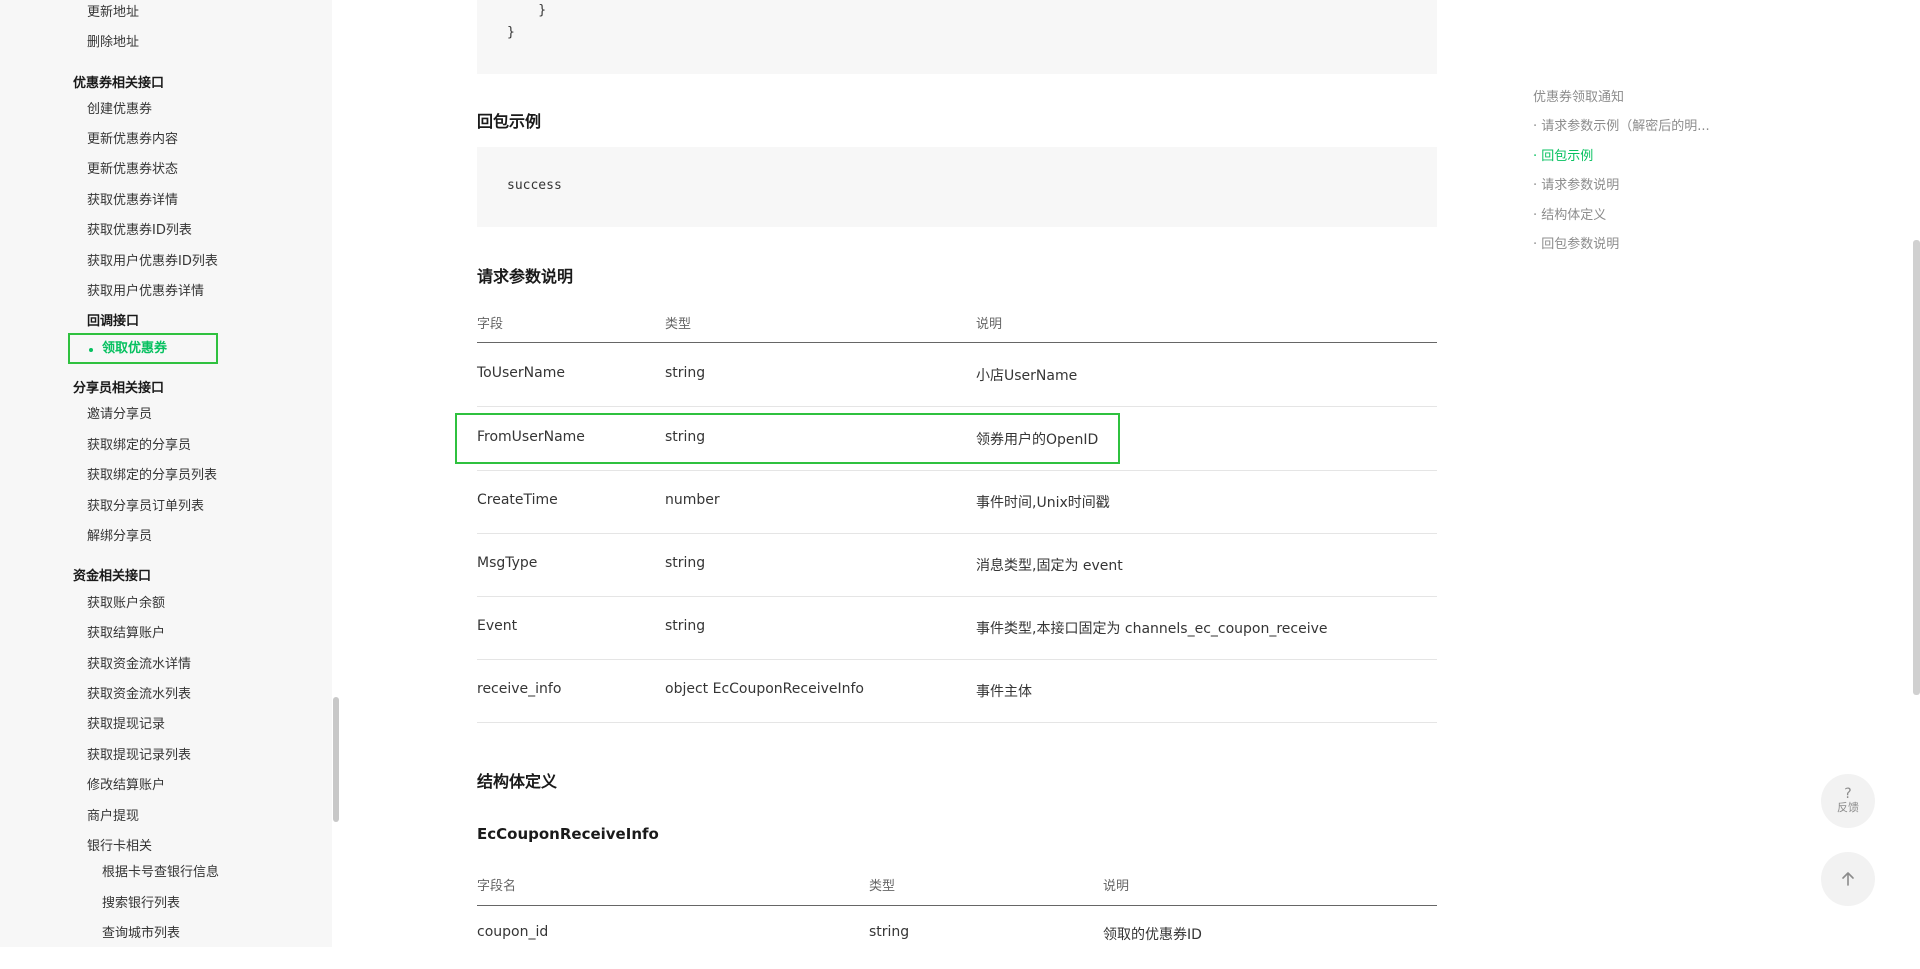 The height and width of the screenshot is (969, 1920). I want to click on toc-title: 优惠券领取通知, so click(1578, 95).